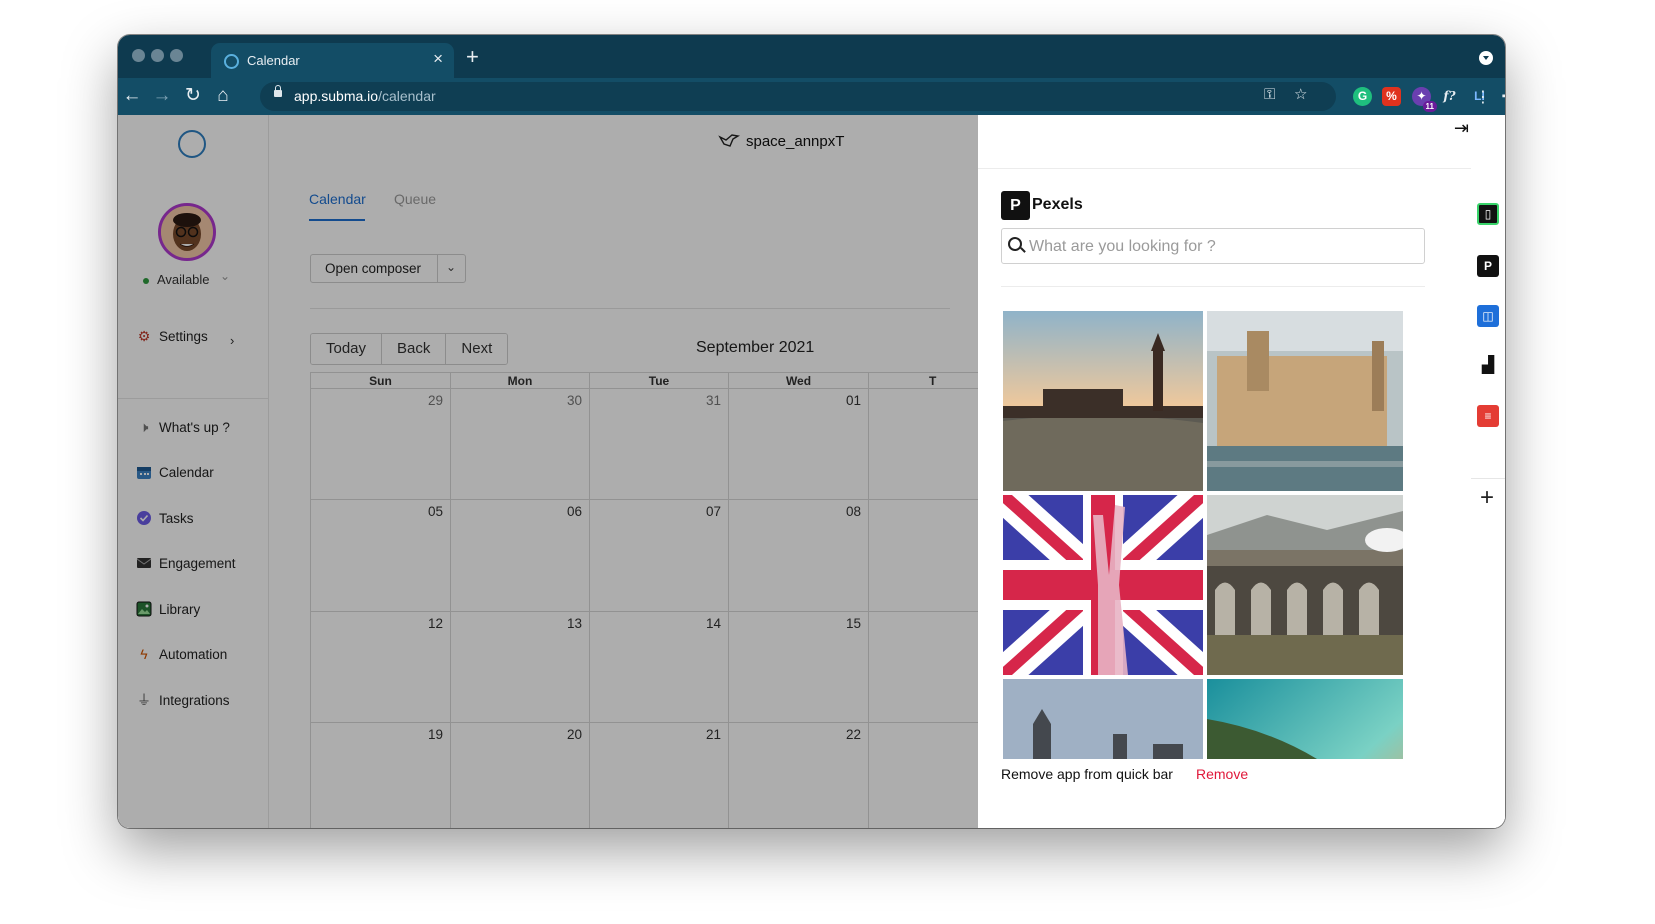 This screenshot has width=1655, height=924. What do you see at coordinates (1213, 286) in the screenshot?
I see `search-divider` at bounding box center [1213, 286].